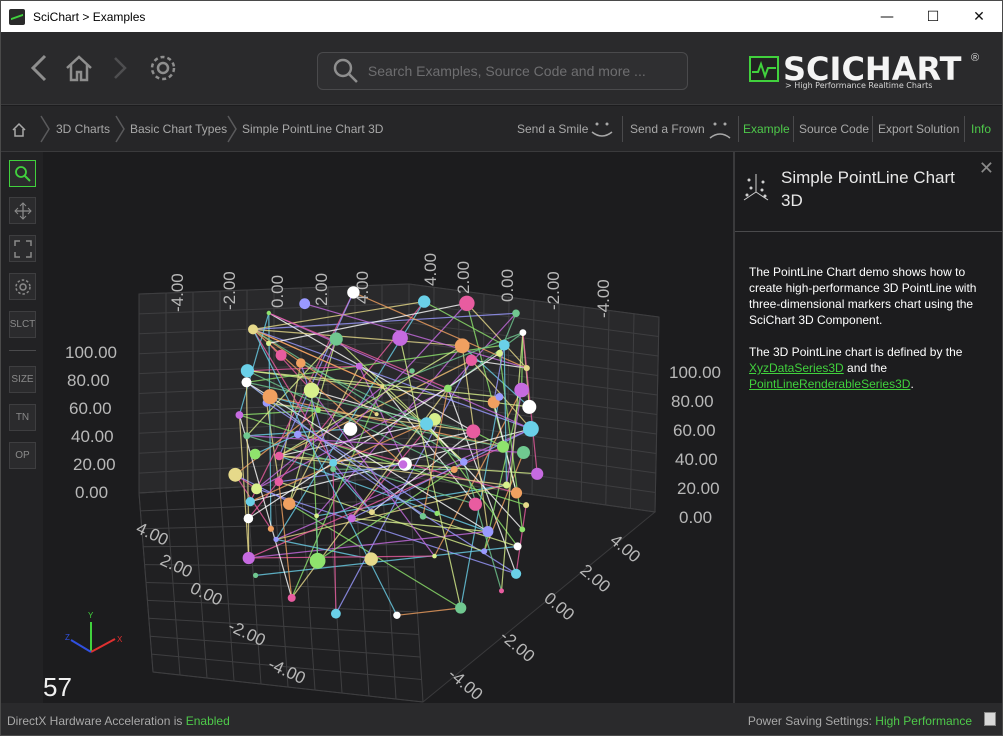 Image resolution: width=1003 pixels, height=736 pixels. What do you see at coordinates (19, 130) in the screenshot?
I see `breadcrumb-home-icon` at bounding box center [19, 130].